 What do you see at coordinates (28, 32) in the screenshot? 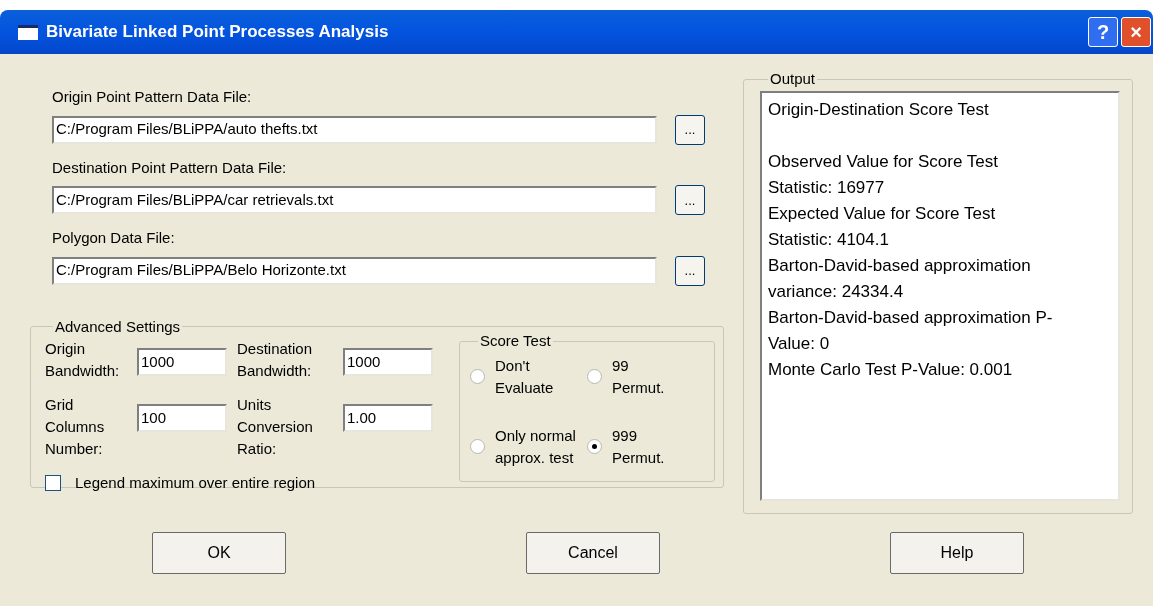
I see `window-icon` at bounding box center [28, 32].